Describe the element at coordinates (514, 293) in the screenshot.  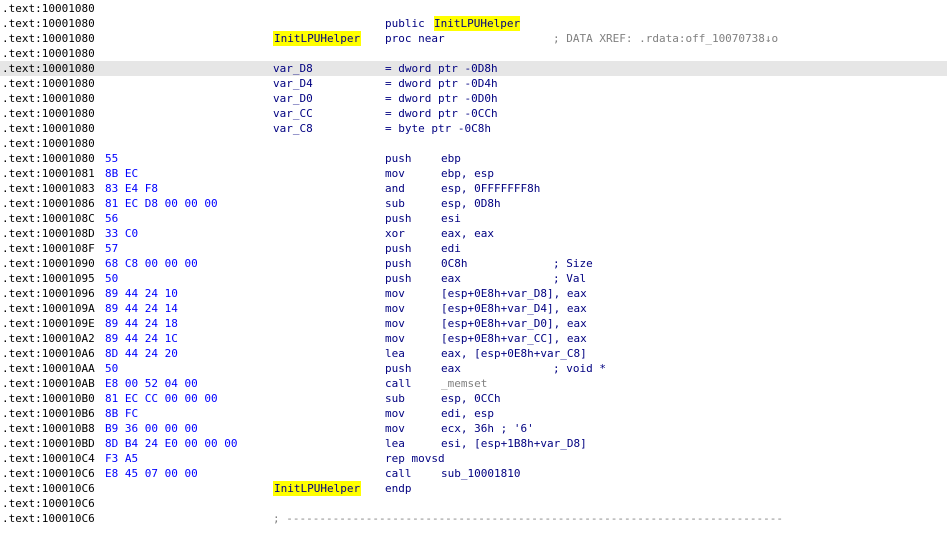
I see `operands: [esp+0E8h+var_D8], eax` at that location.